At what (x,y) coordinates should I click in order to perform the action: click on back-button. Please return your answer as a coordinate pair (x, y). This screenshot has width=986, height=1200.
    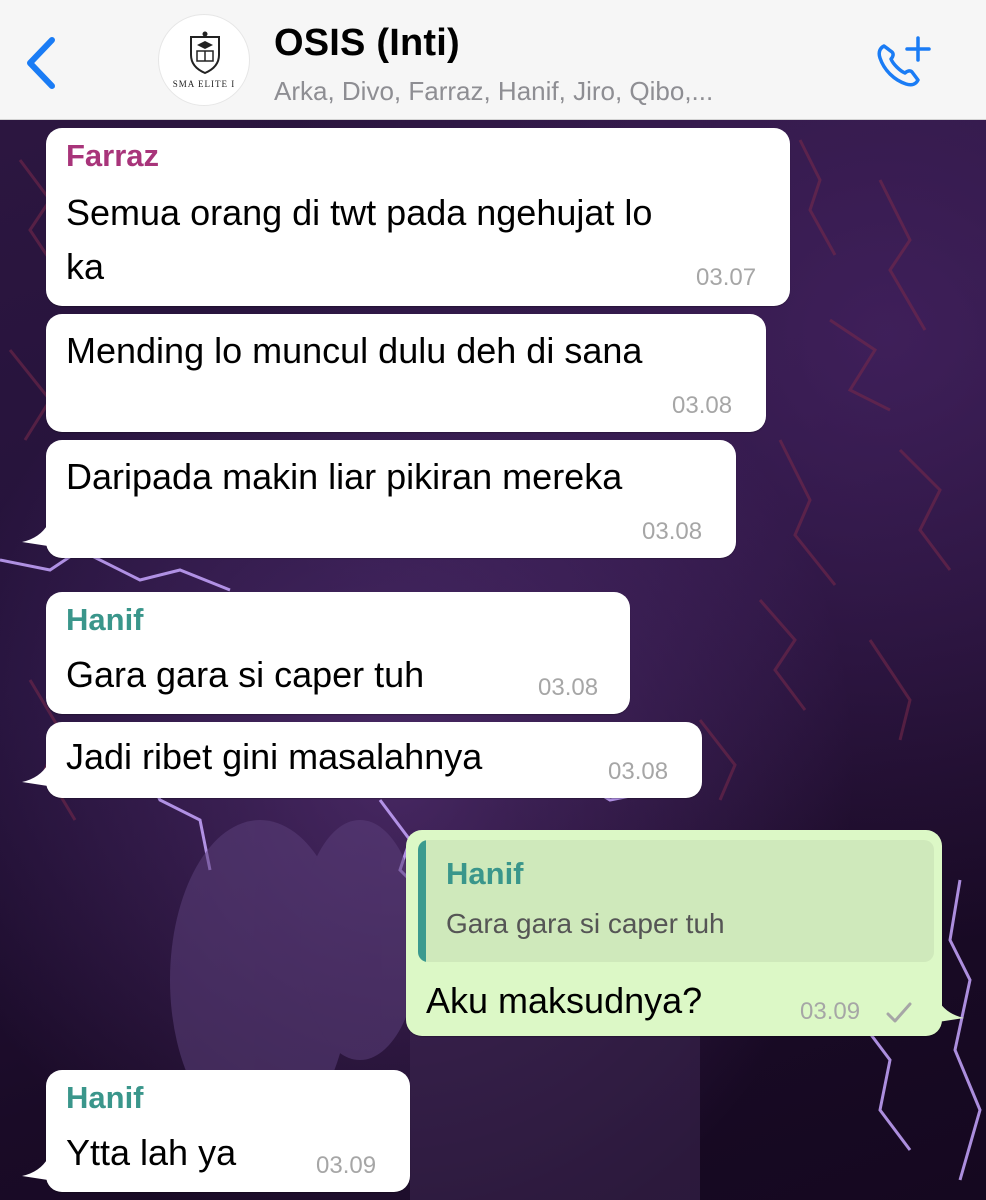
    Looking at the image, I should click on (42, 63).